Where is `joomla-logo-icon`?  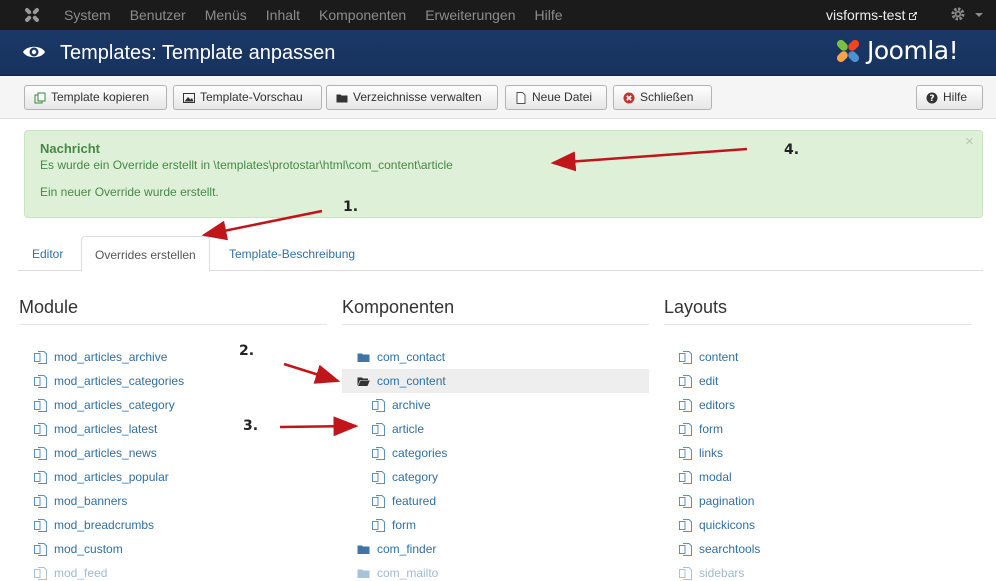 joomla-logo-icon is located at coordinates (32, 15).